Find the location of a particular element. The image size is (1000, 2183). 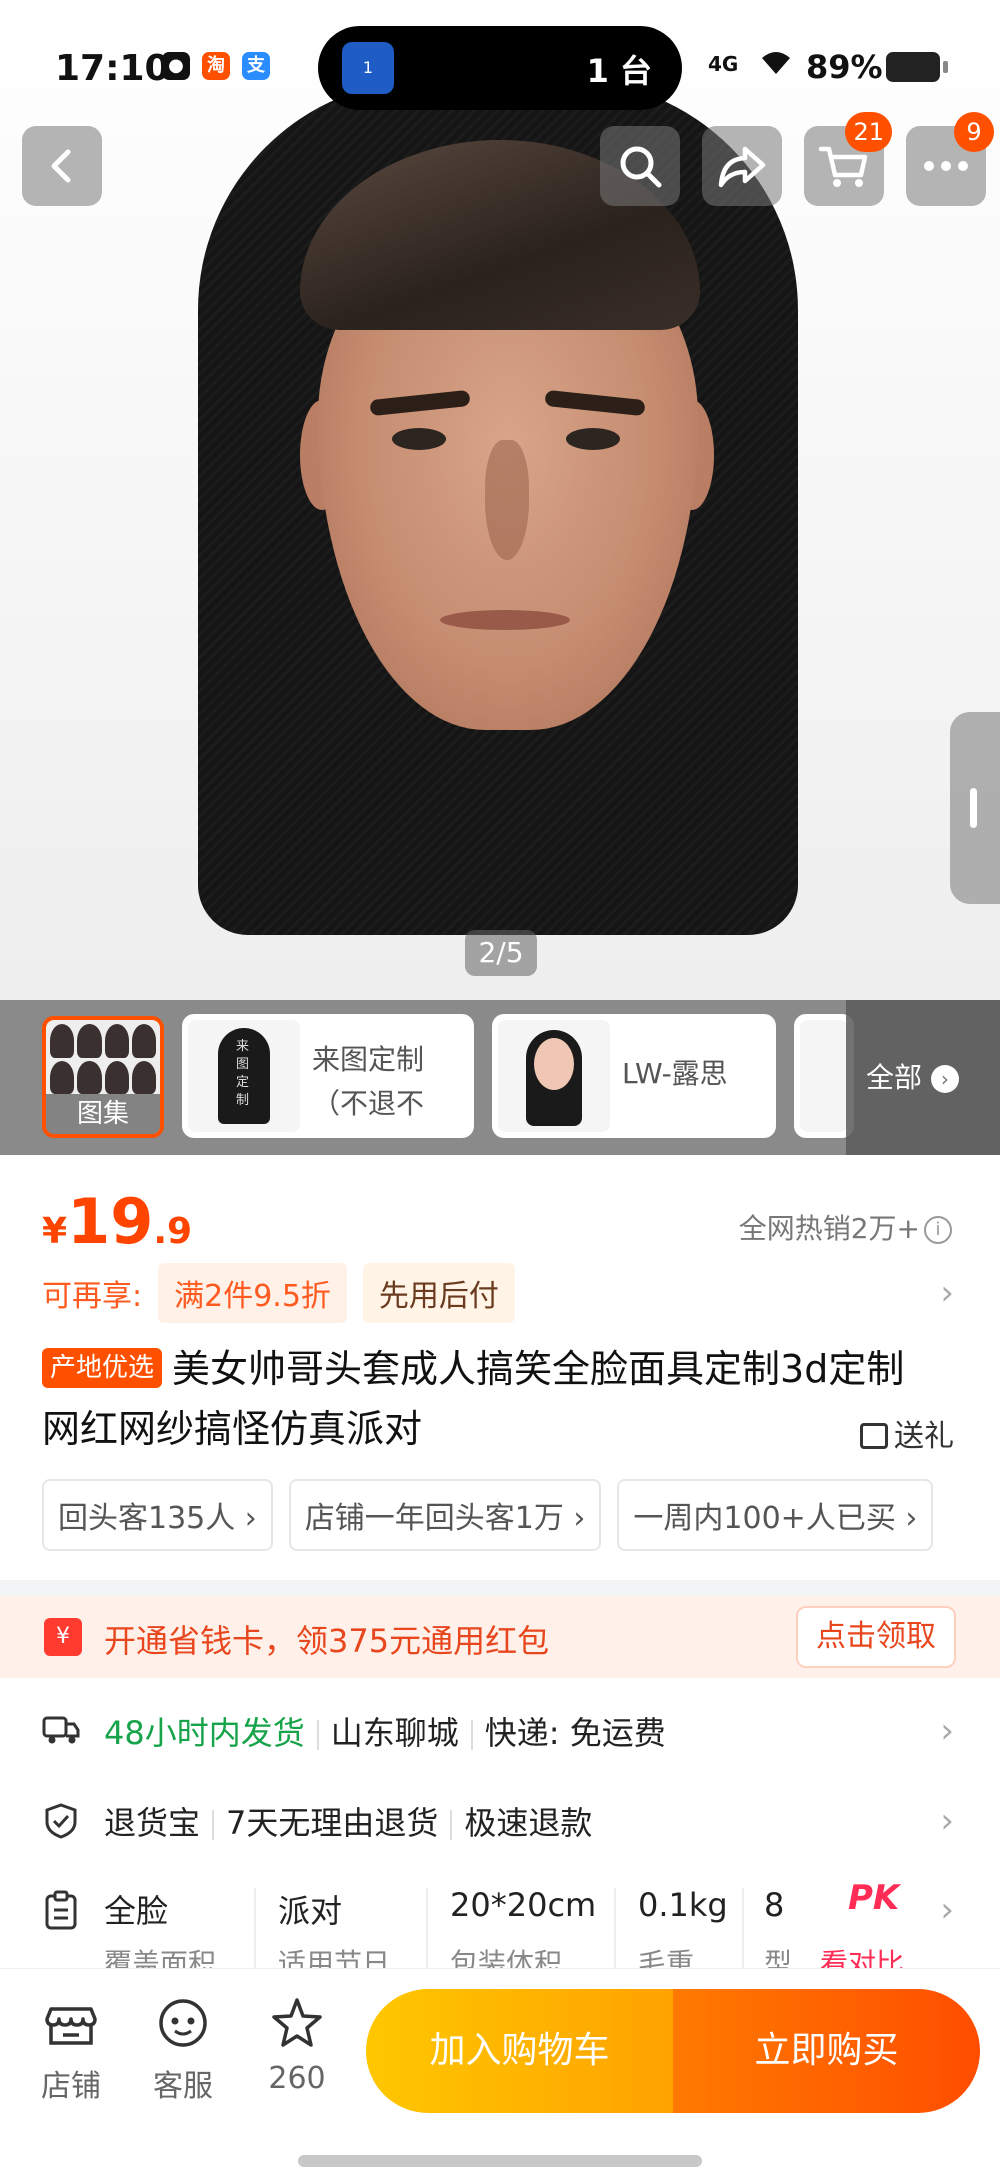

status-app-icons: ● 淘 支 is located at coordinates (216, 66).